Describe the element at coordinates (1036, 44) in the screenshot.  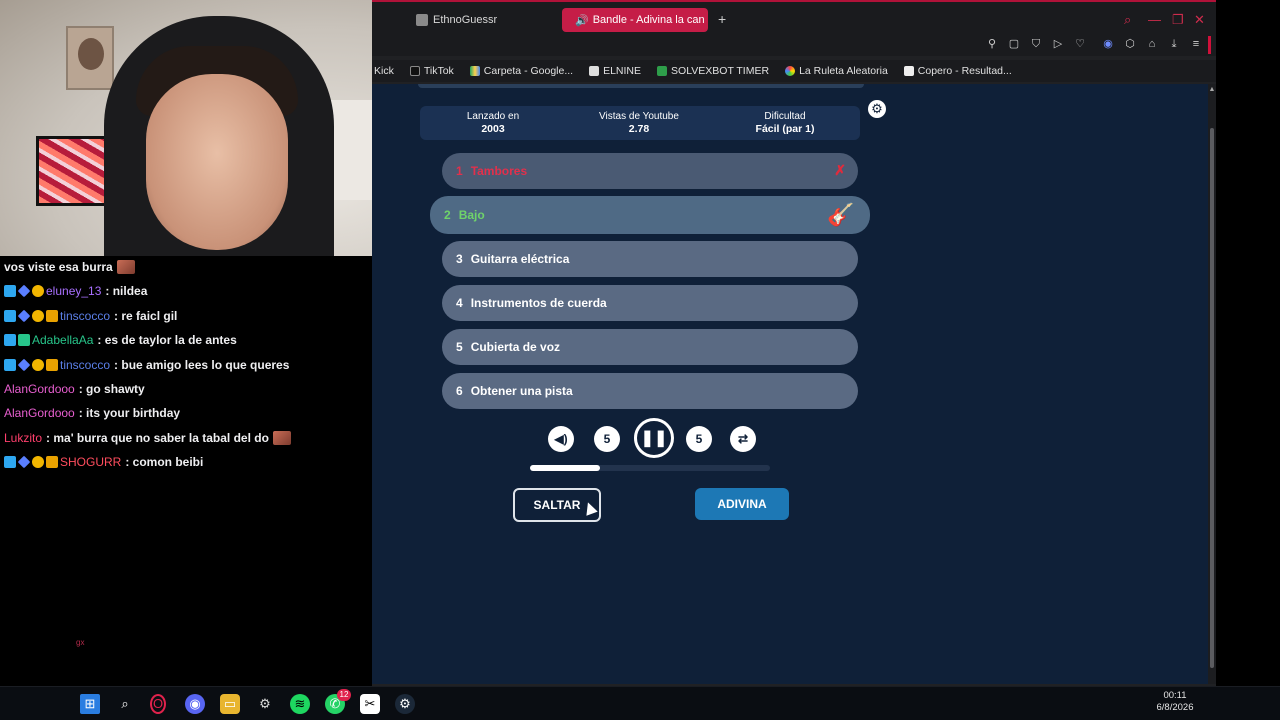
I see `shield-icon: ⛉` at that location.